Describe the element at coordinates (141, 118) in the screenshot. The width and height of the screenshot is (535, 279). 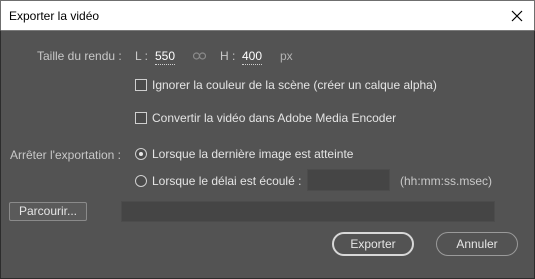
I see `convert-ame-checkbox` at that location.